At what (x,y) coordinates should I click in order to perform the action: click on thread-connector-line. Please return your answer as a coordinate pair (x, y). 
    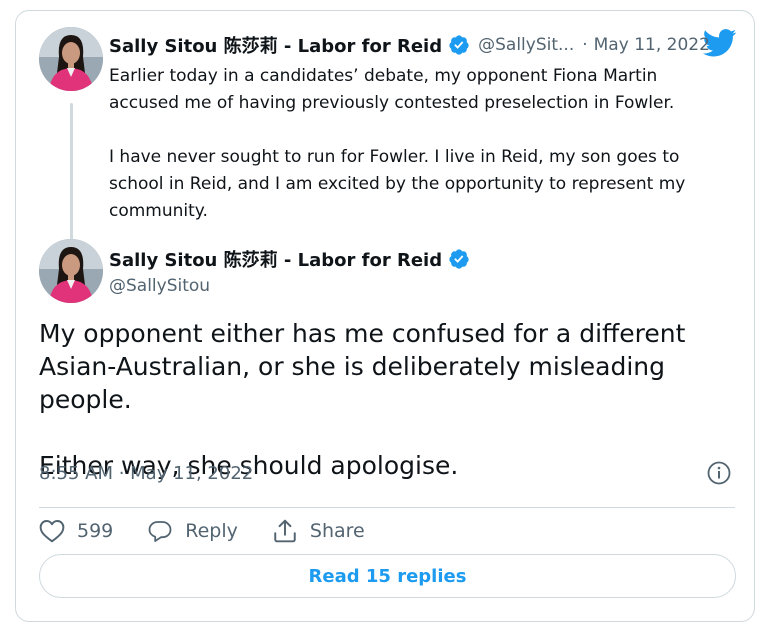
    Looking at the image, I should click on (71, 172).